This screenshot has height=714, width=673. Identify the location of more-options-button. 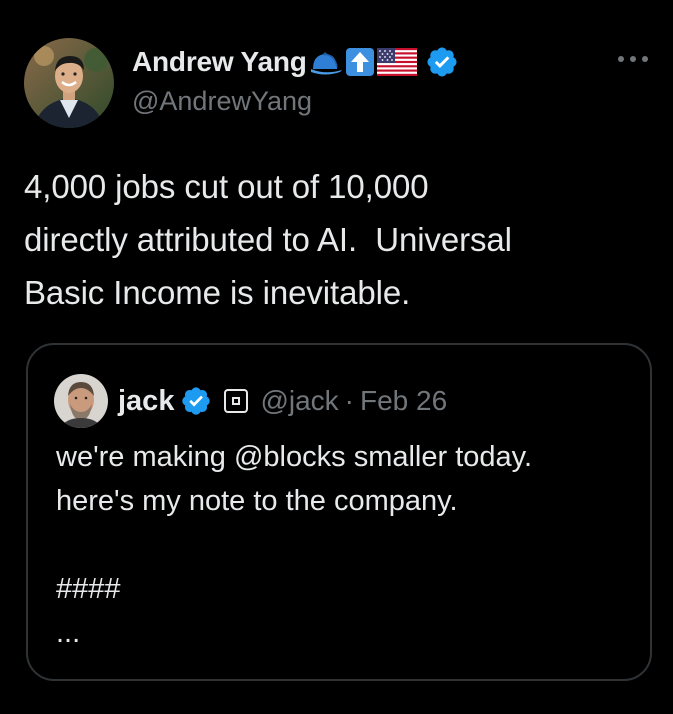
(633, 59).